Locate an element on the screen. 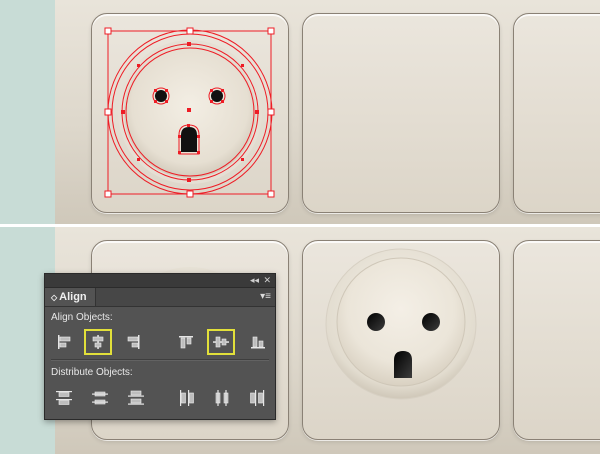 The width and height of the screenshot is (600, 454). vertical-distribute-center-icon is located at coordinates (100, 398).